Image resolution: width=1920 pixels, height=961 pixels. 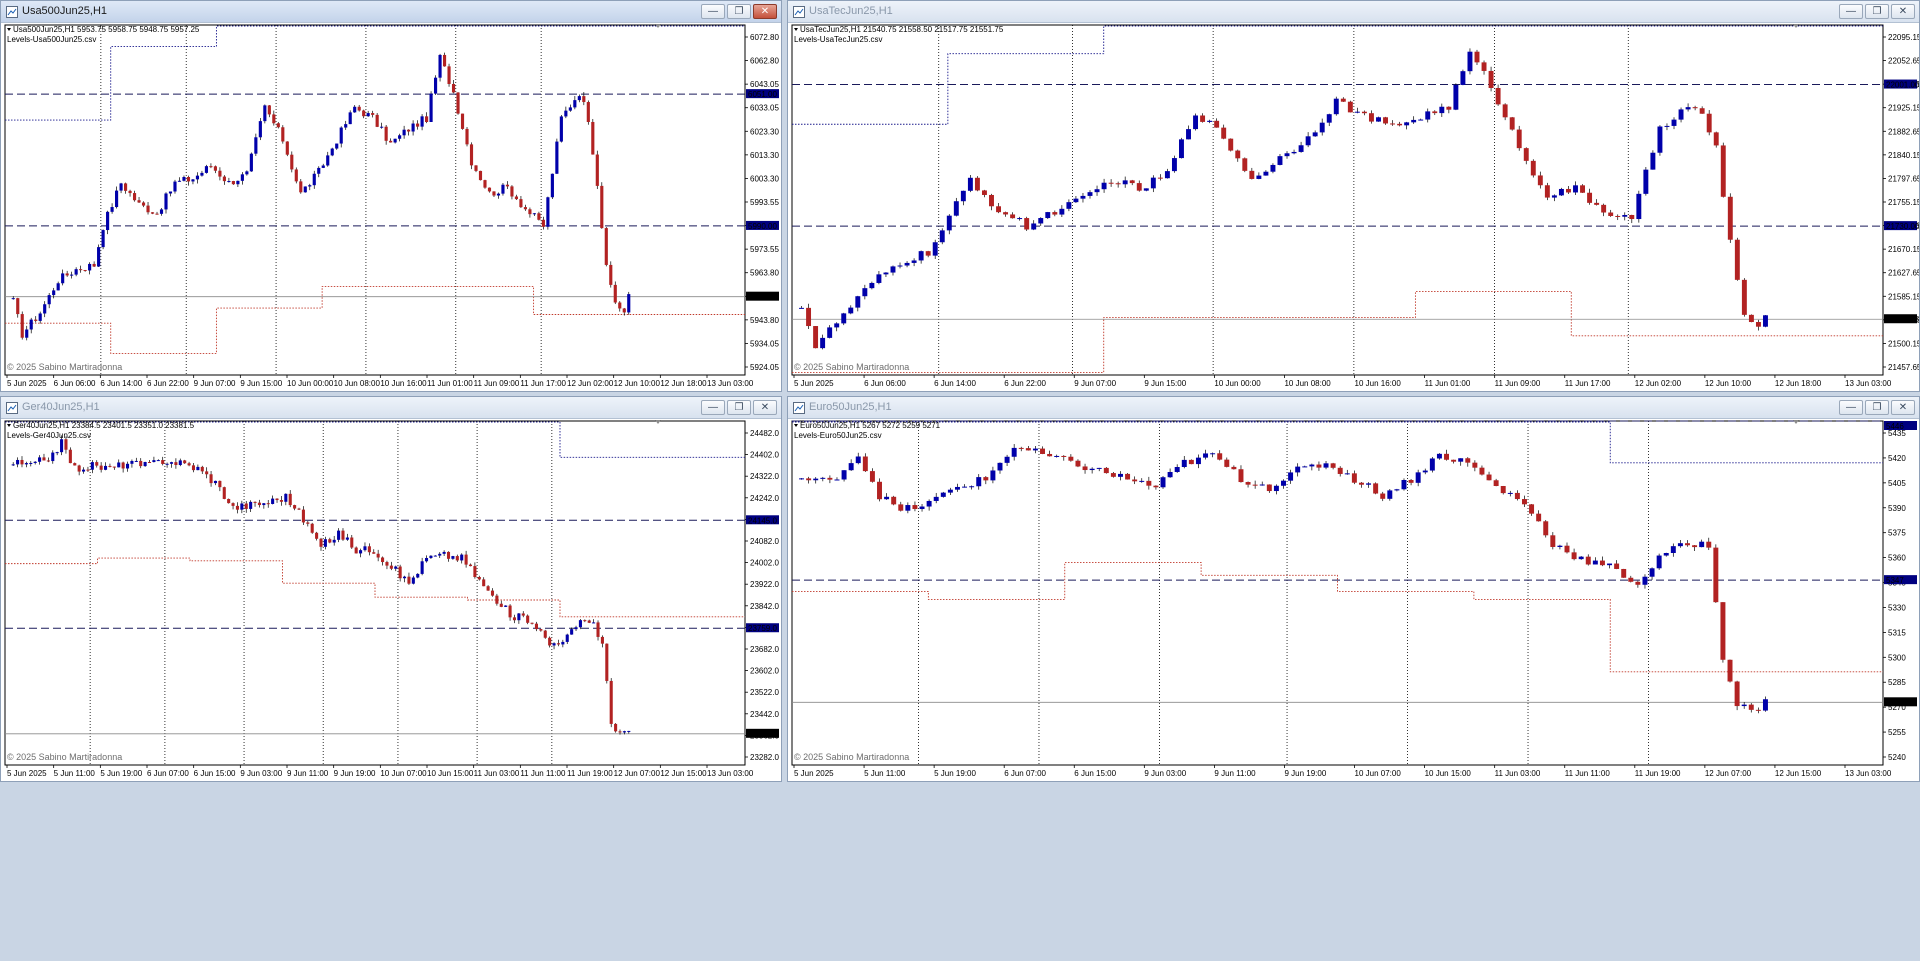 I want to click on x-tick-label: 5 Jun 2025, so click(x=27, y=383).